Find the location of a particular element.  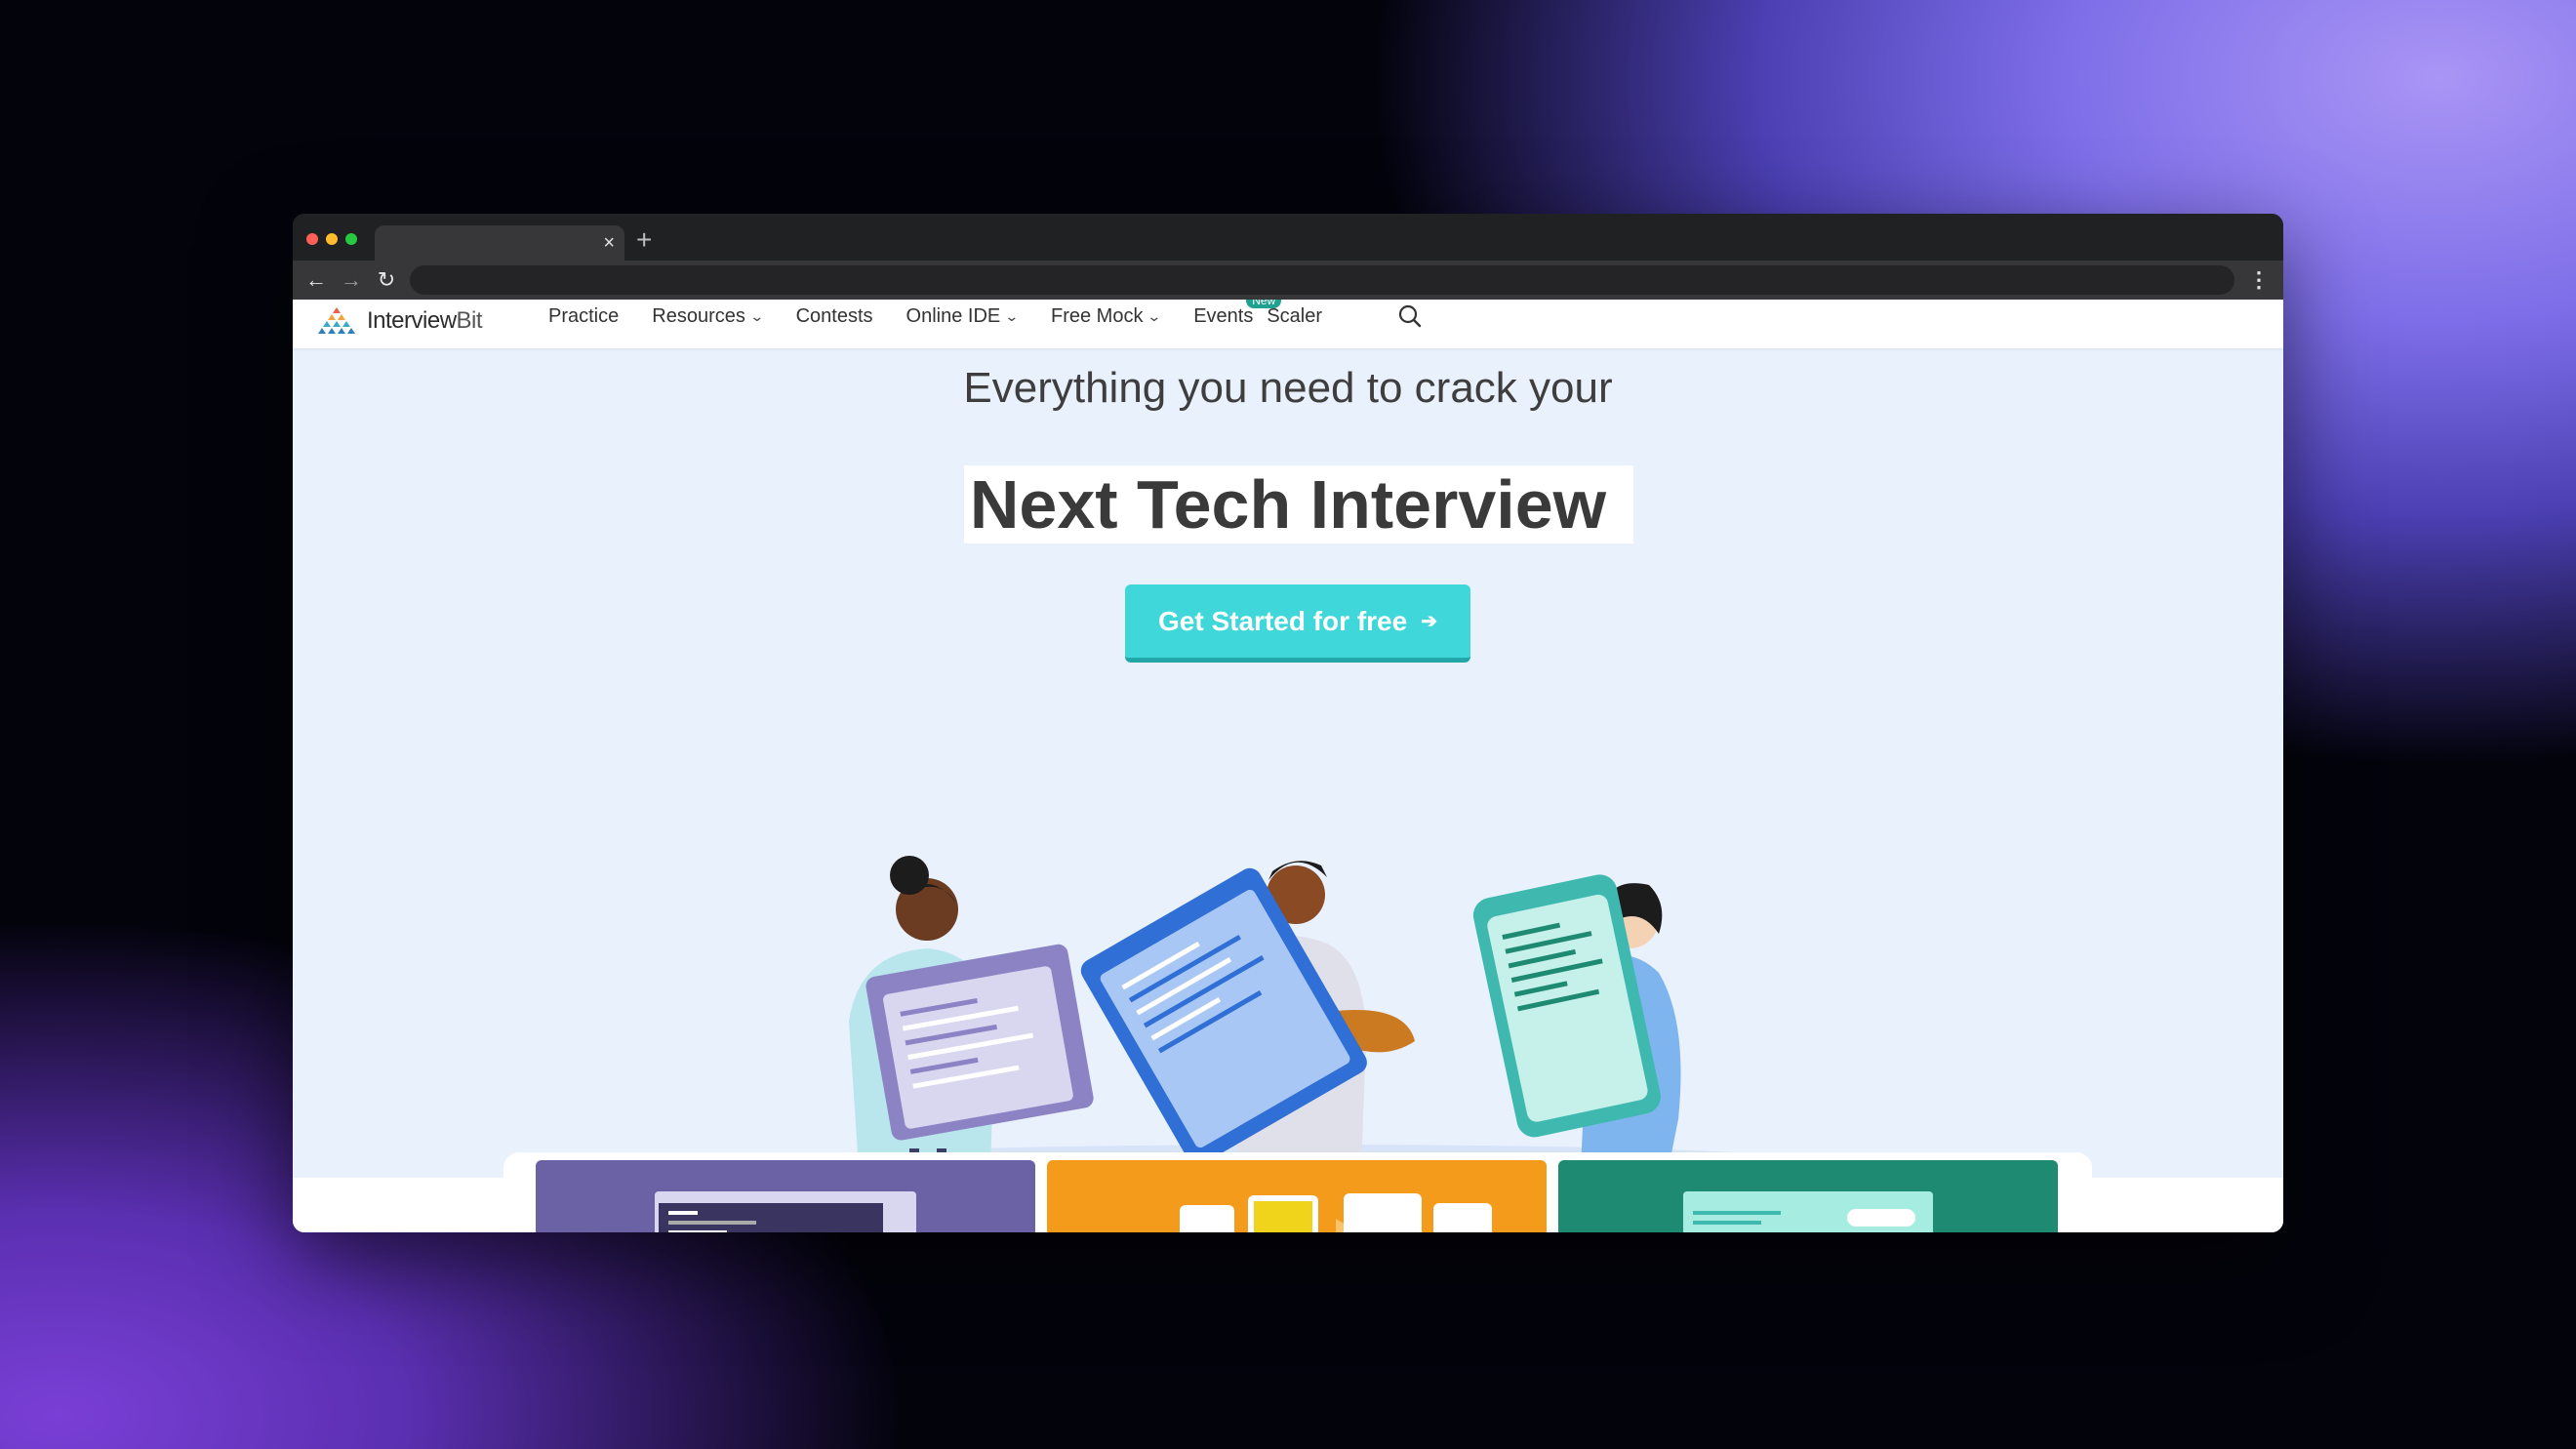

window-controls is located at coordinates (331, 239).